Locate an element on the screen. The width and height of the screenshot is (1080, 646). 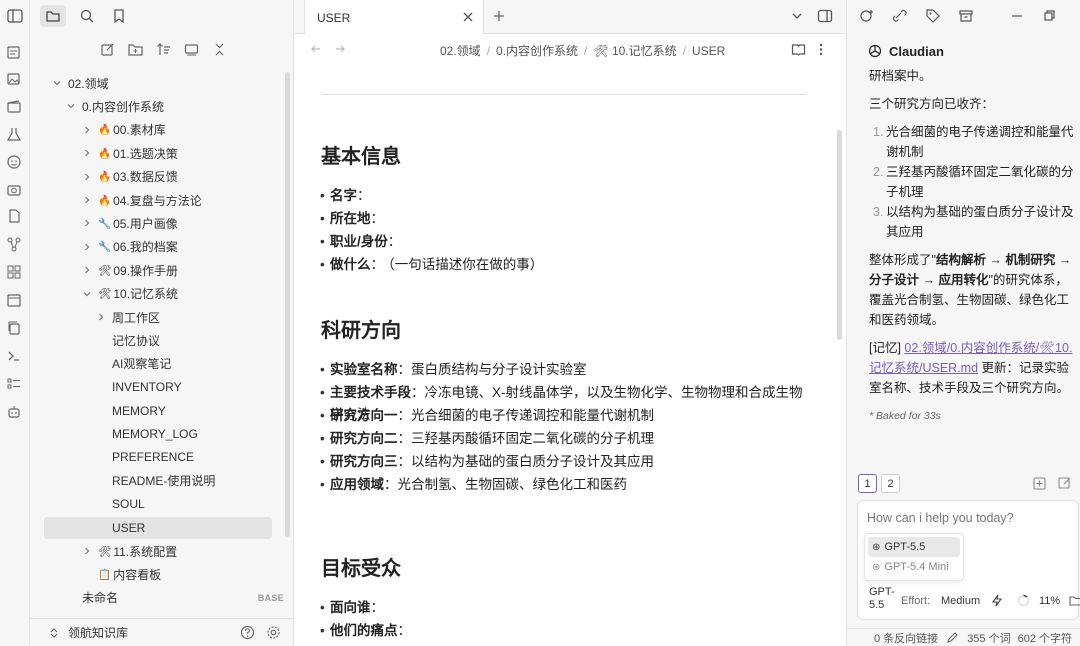
tree-folder: 🔧 05.用户画像 is located at coordinates (188, 223).